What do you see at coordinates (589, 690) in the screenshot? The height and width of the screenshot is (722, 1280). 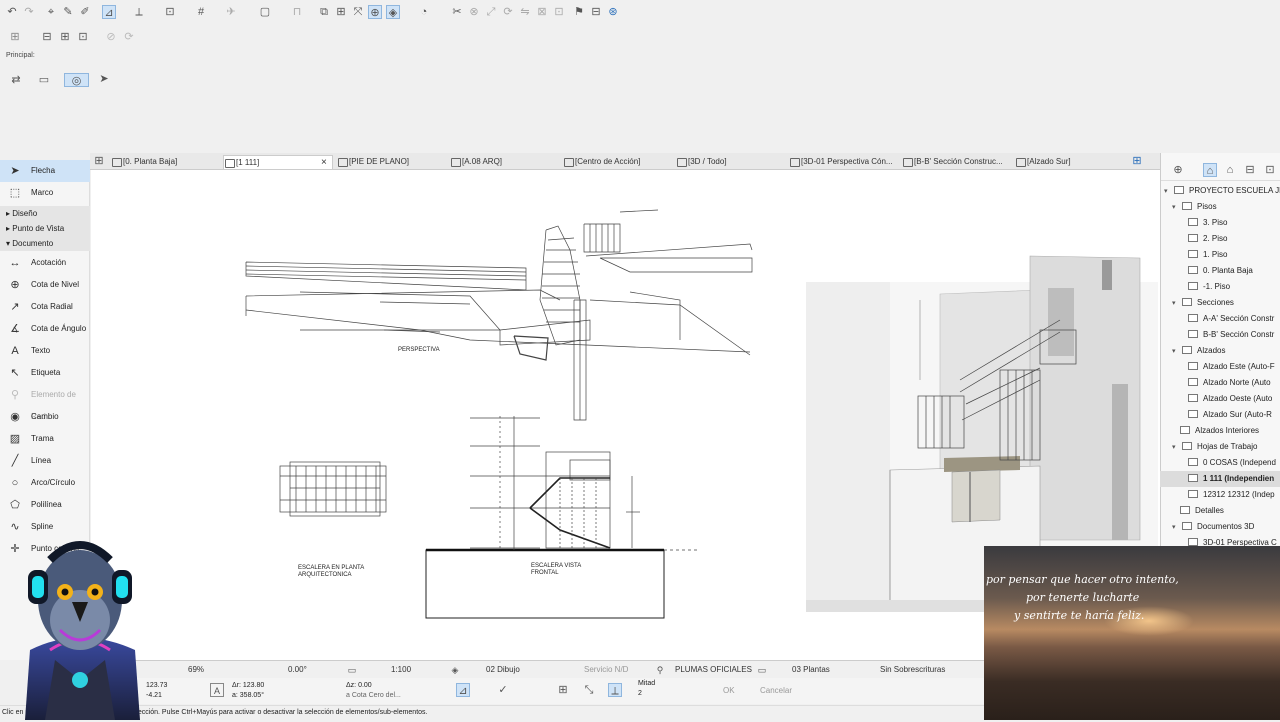 I see `snap-point-icon: ⤡` at bounding box center [589, 690].